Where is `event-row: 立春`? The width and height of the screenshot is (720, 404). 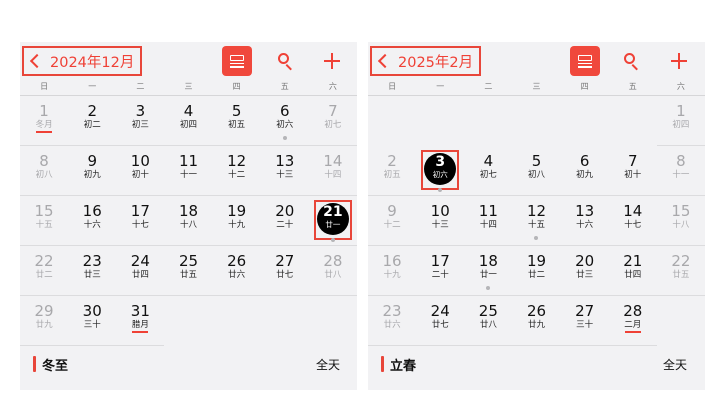
event-row: 立春 is located at coordinates (398, 364).